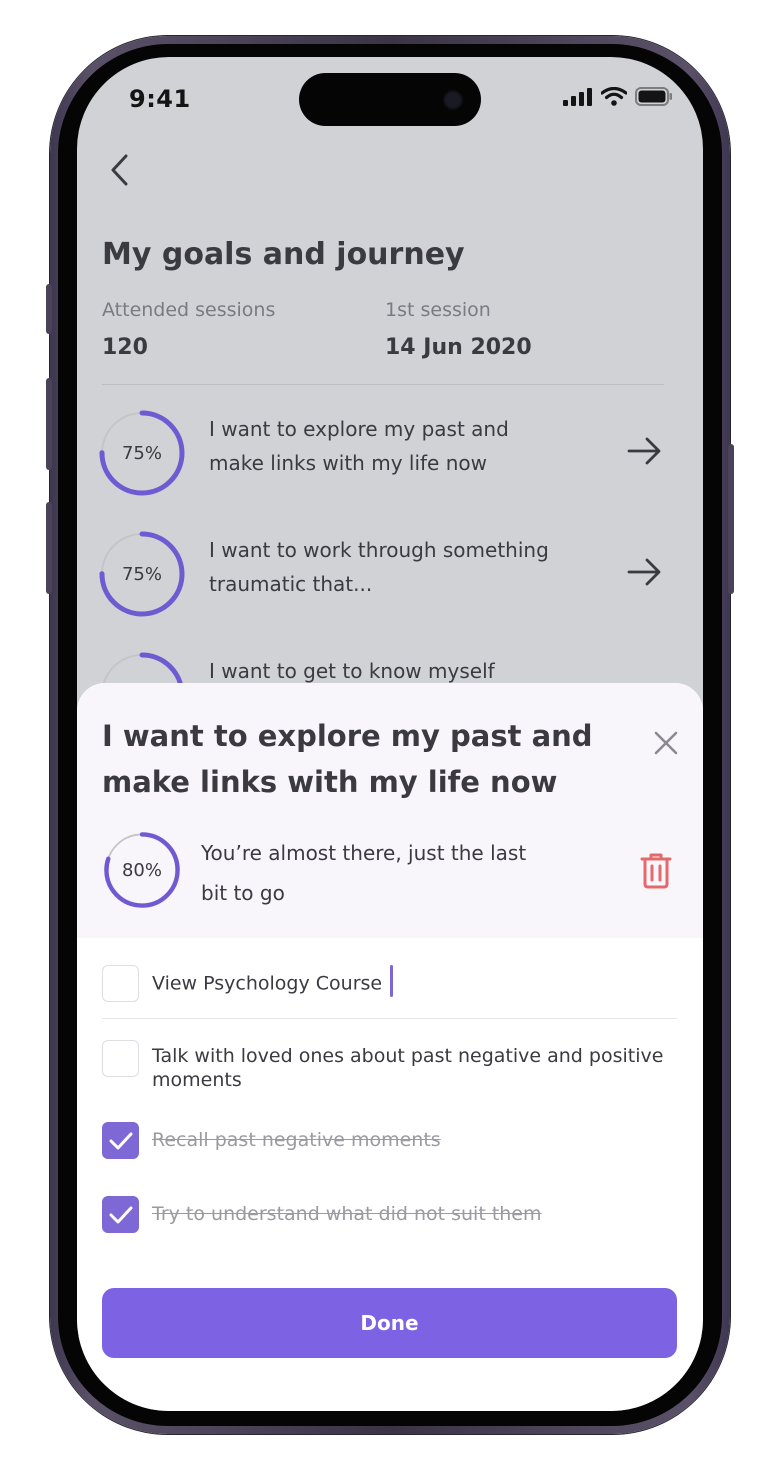 The image size is (774, 1468). Describe the element at coordinates (458, 329) in the screenshot. I see `first-session-stat: 1st session 14 Jun 2020` at that location.